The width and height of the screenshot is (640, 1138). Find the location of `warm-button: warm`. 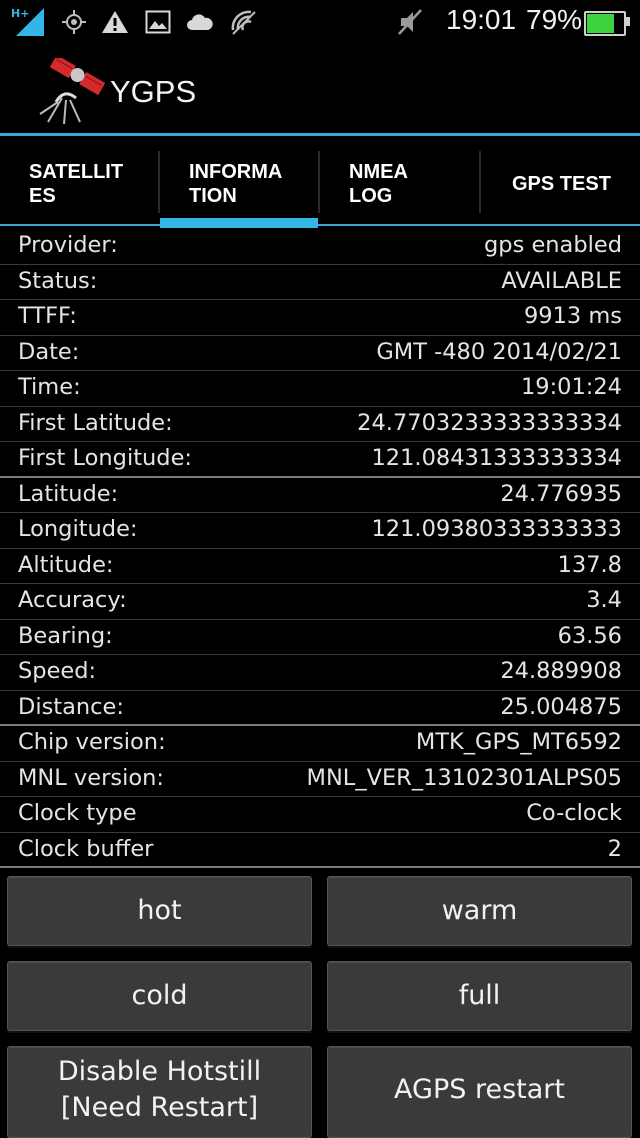

warm-button: warm is located at coordinates (479, 911).